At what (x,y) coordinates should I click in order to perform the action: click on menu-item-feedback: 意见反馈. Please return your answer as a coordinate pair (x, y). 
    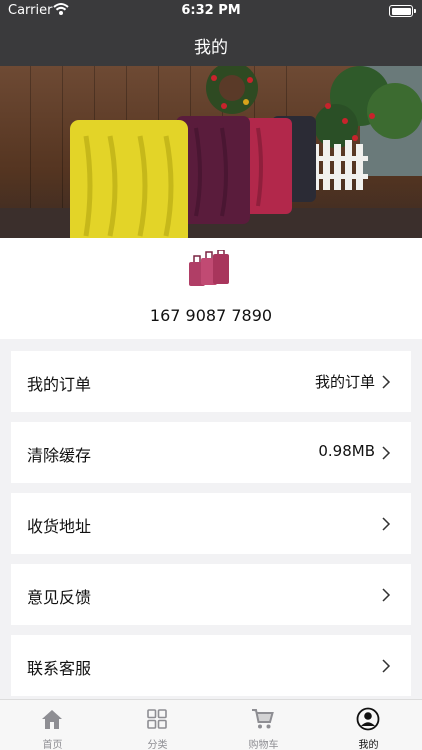
    Looking at the image, I should click on (211, 594).